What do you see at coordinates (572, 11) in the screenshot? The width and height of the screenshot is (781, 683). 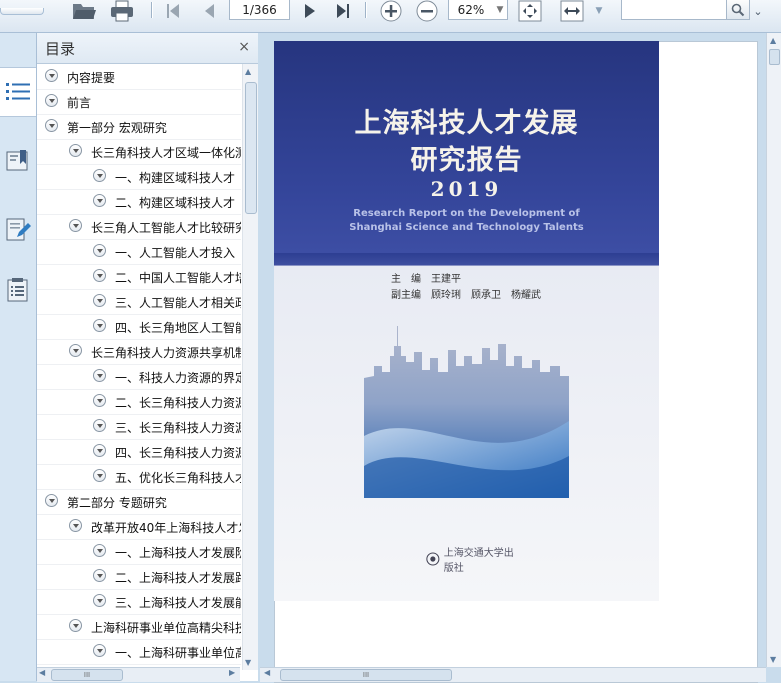 I see `fit-width-icon` at bounding box center [572, 11].